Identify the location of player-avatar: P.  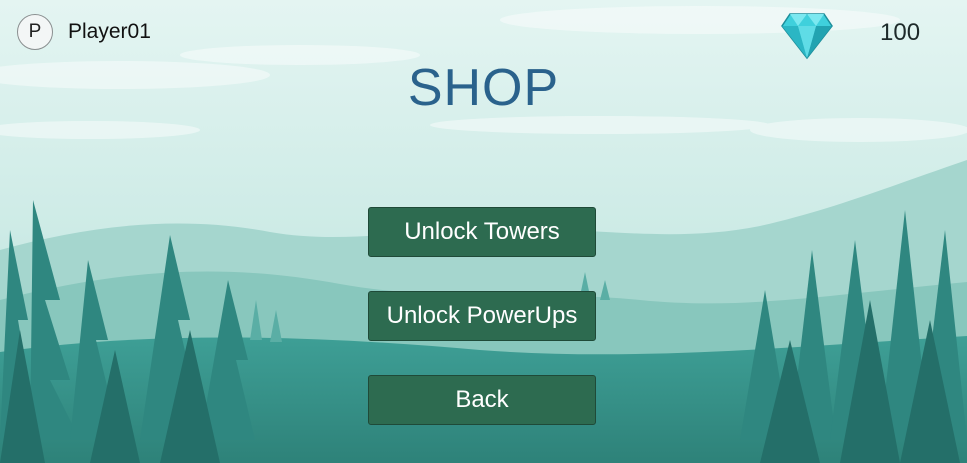
(35, 32).